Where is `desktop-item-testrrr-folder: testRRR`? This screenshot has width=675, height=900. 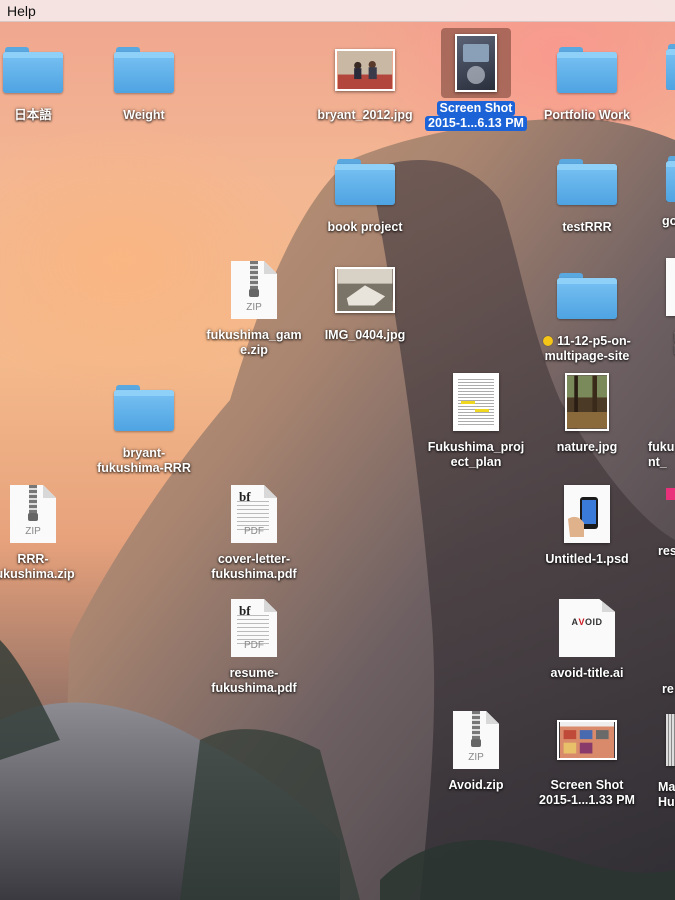 desktop-item-testrrr-folder: testRRR is located at coordinates (587, 192).